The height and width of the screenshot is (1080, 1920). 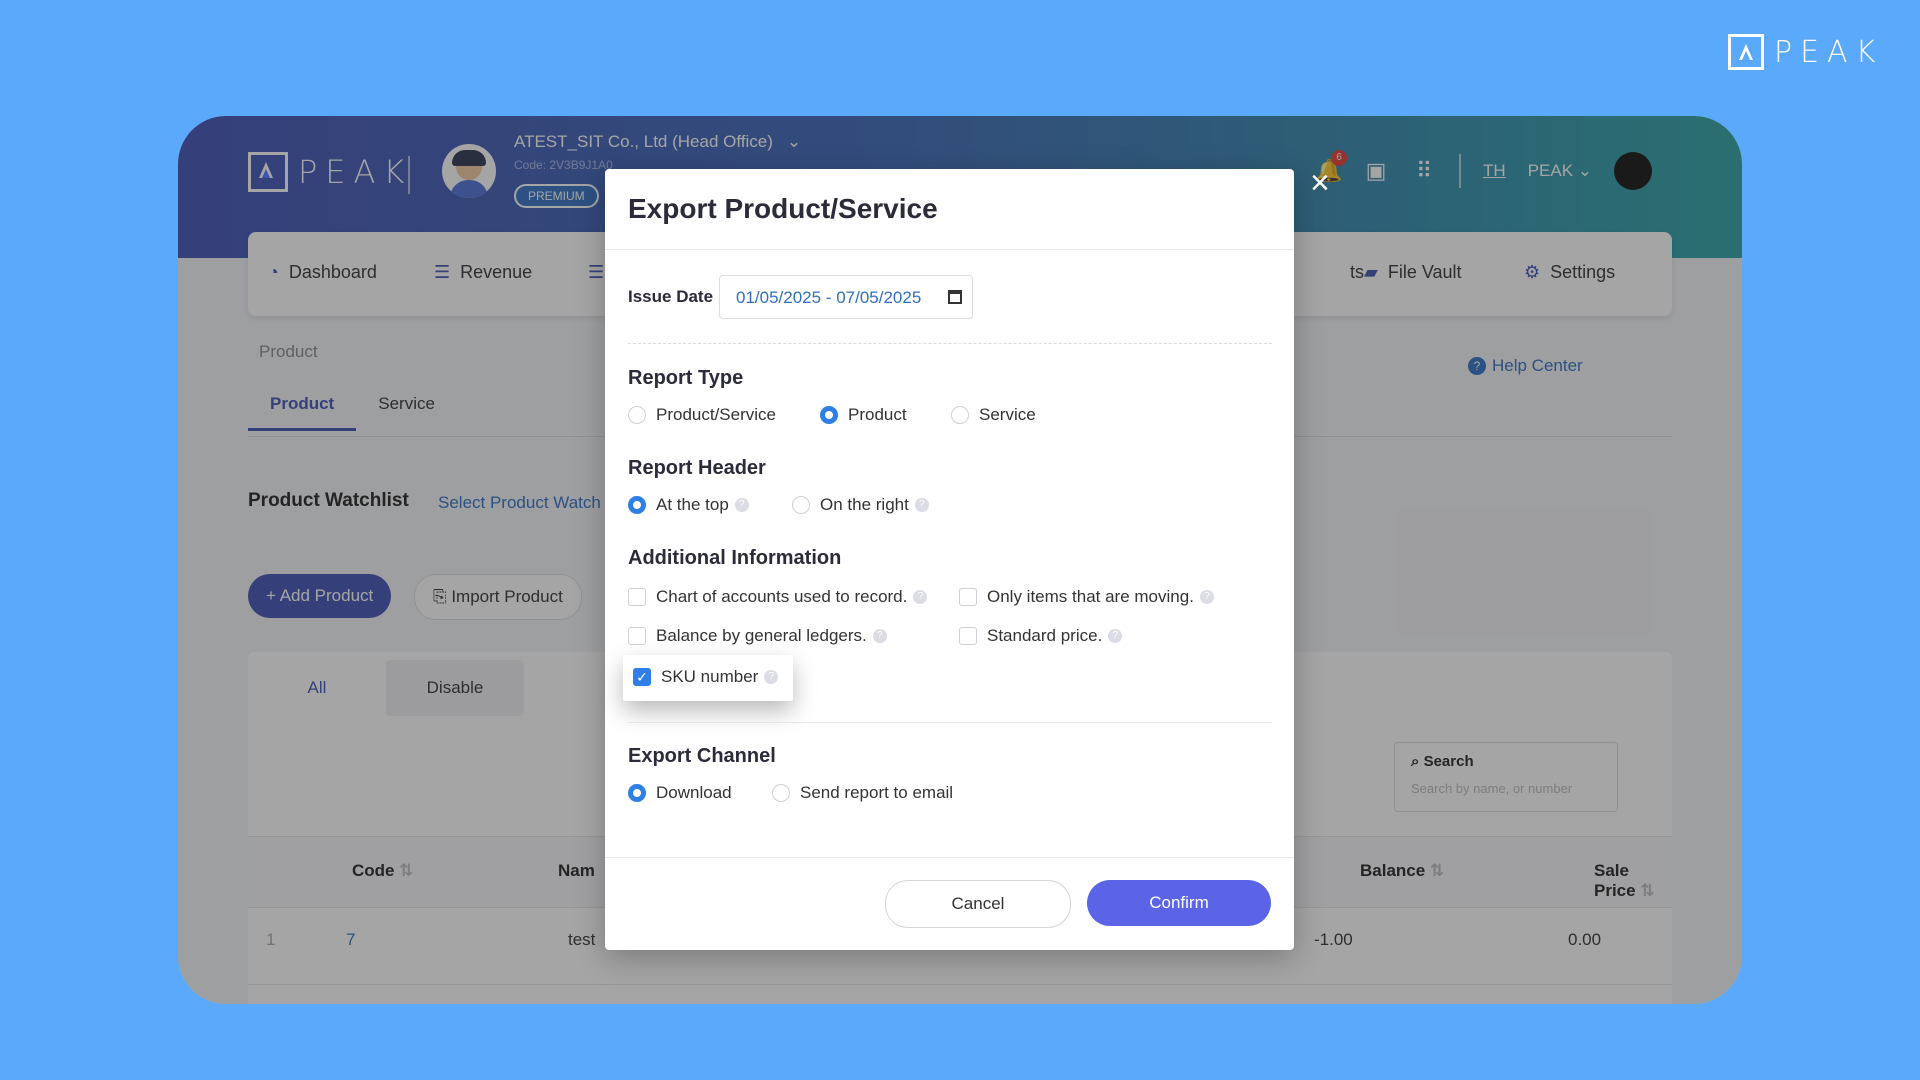 What do you see at coordinates (782, 596) in the screenshot?
I see `option-label: Chart of accounts used to record.` at bounding box center [782, 596].